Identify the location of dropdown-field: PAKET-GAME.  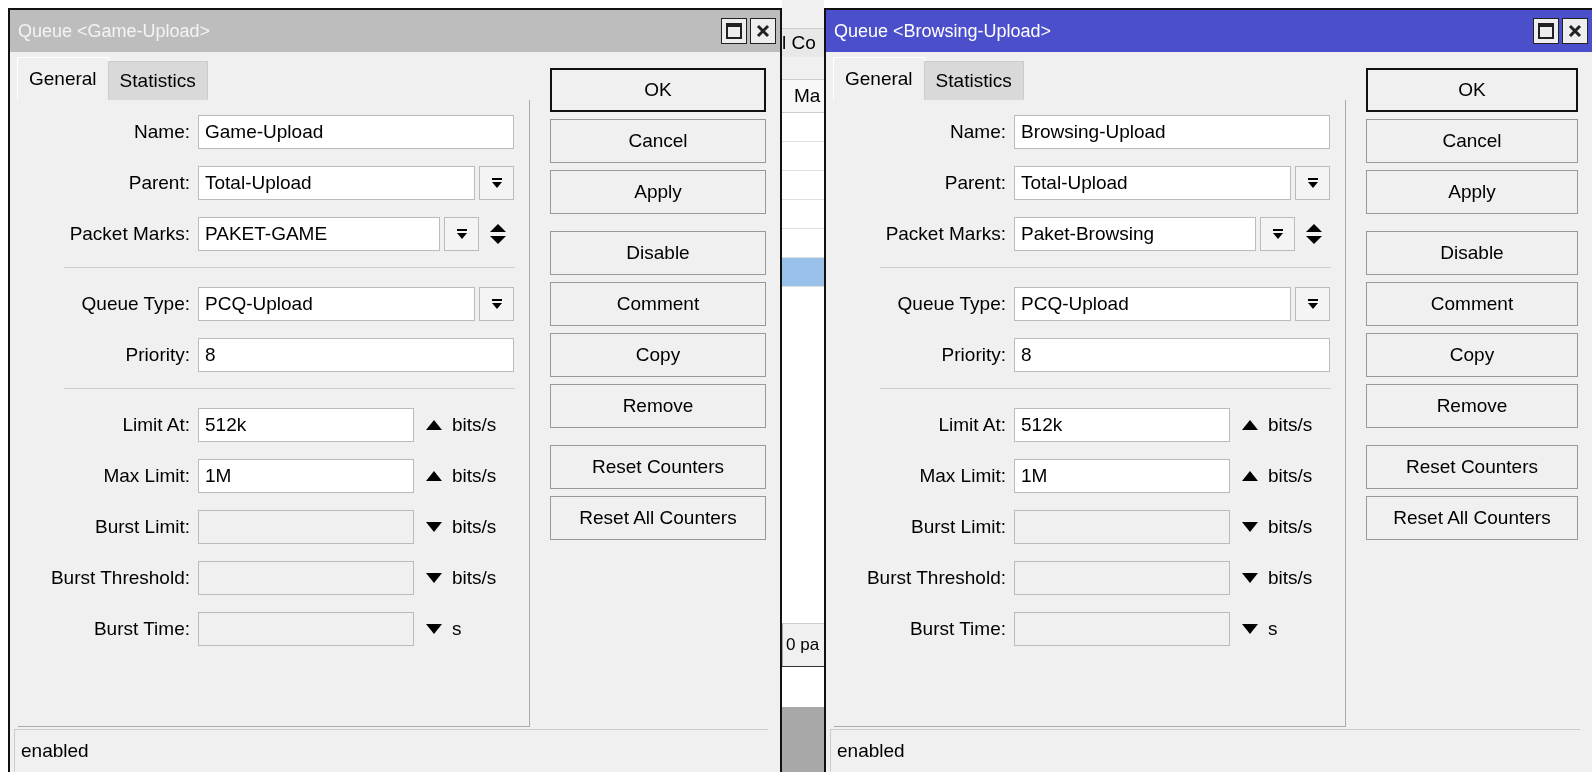
(319, 233).